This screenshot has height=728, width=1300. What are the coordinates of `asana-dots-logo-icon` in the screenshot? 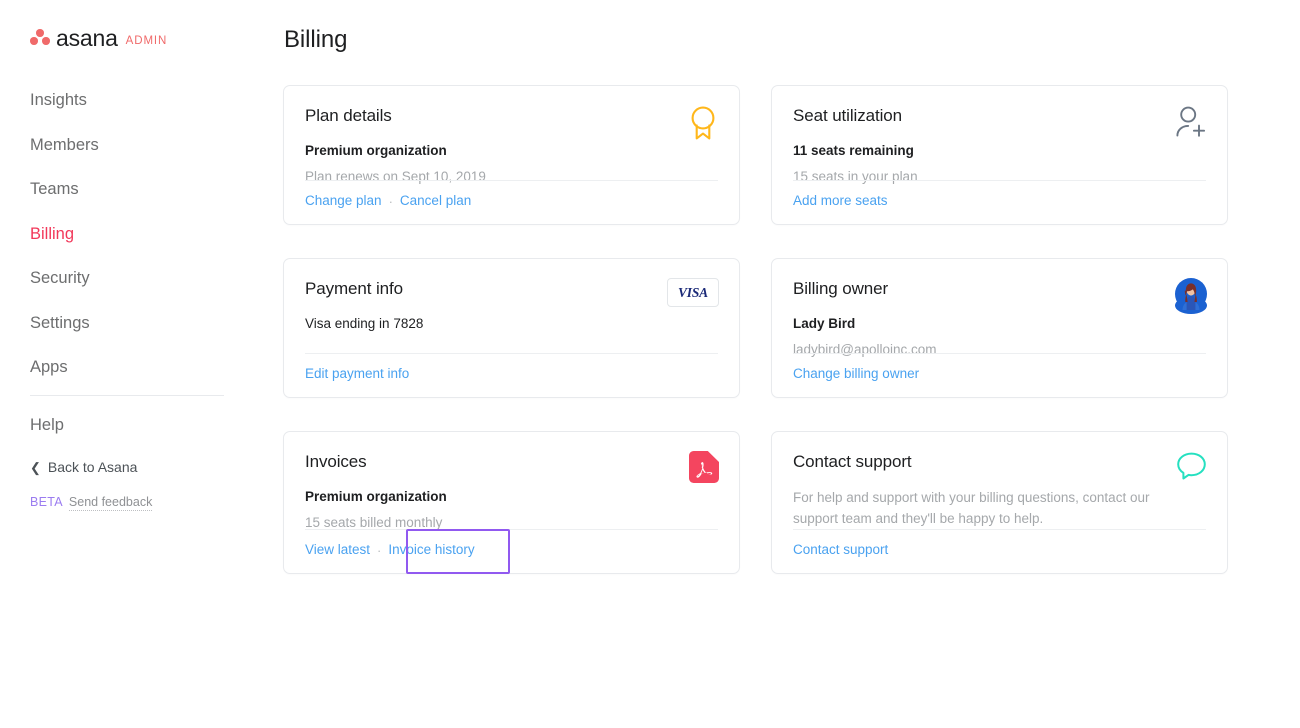 It's located at (40, 37).